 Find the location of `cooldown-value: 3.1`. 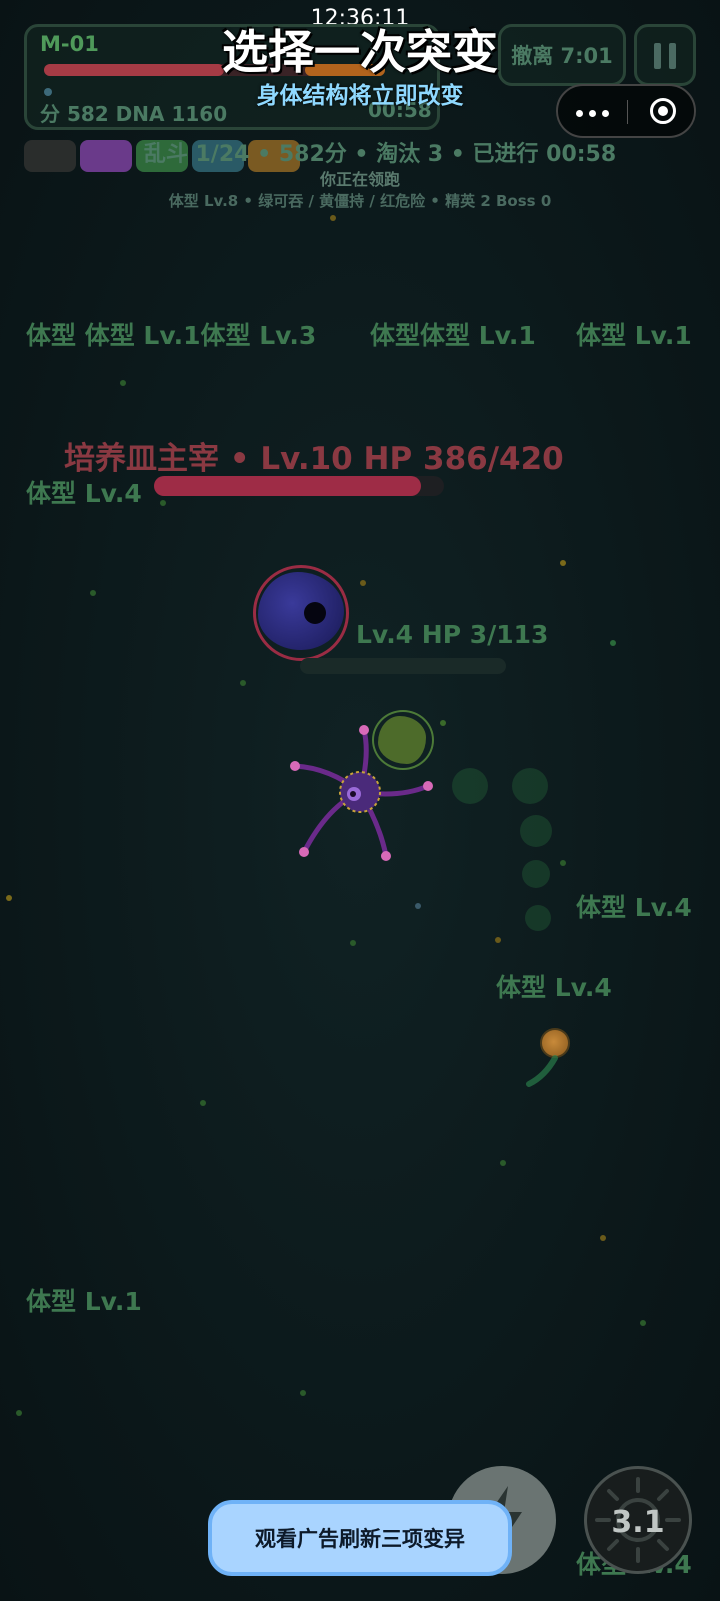

cooldown-value: 3.1 is located at coordinates (638, 1522).